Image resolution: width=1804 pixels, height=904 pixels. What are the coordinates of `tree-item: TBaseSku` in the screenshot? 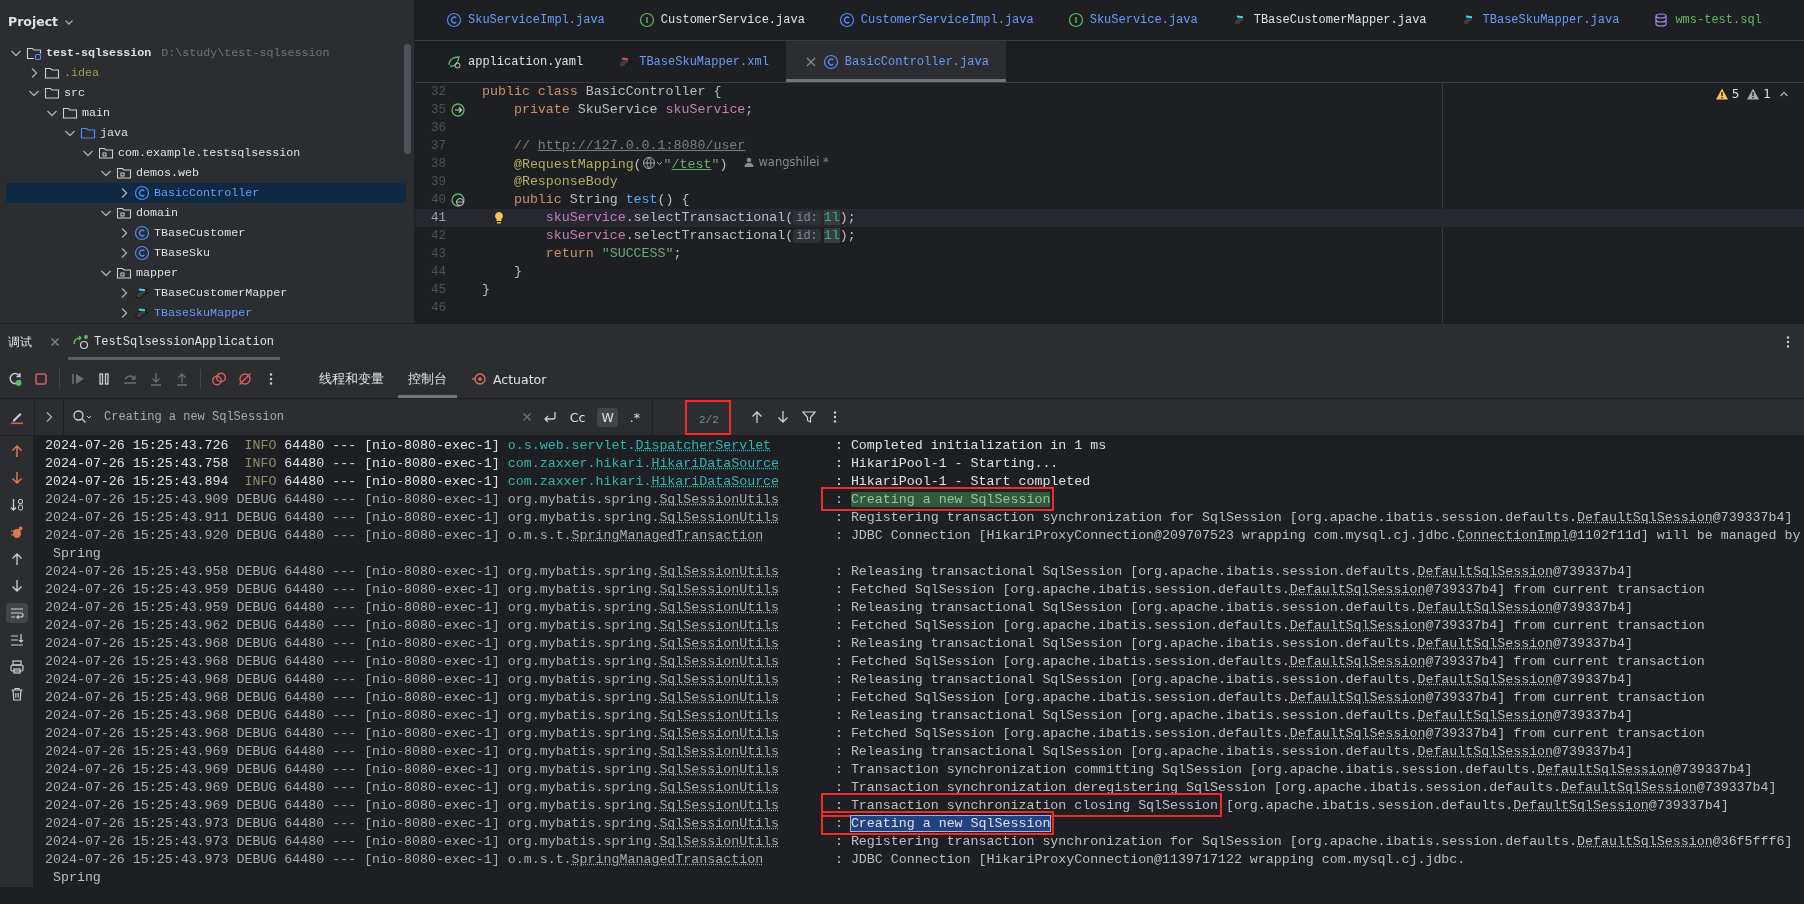 It's located at (206, 253).